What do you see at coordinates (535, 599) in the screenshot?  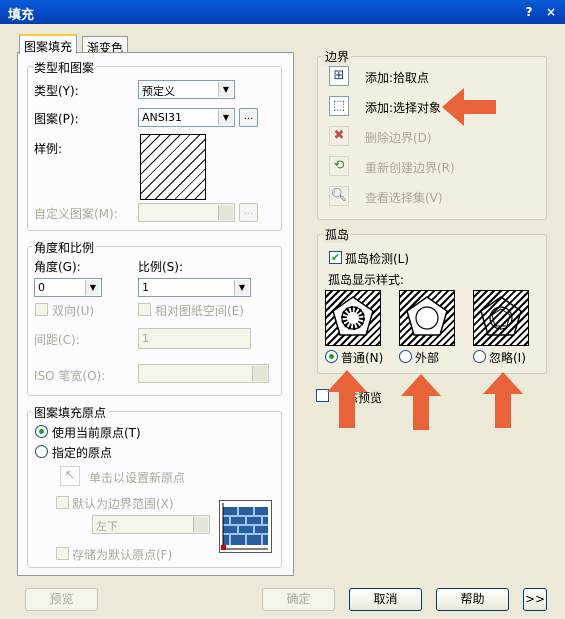 I see `more-options-button: >>` at bounding box center [535, 599].